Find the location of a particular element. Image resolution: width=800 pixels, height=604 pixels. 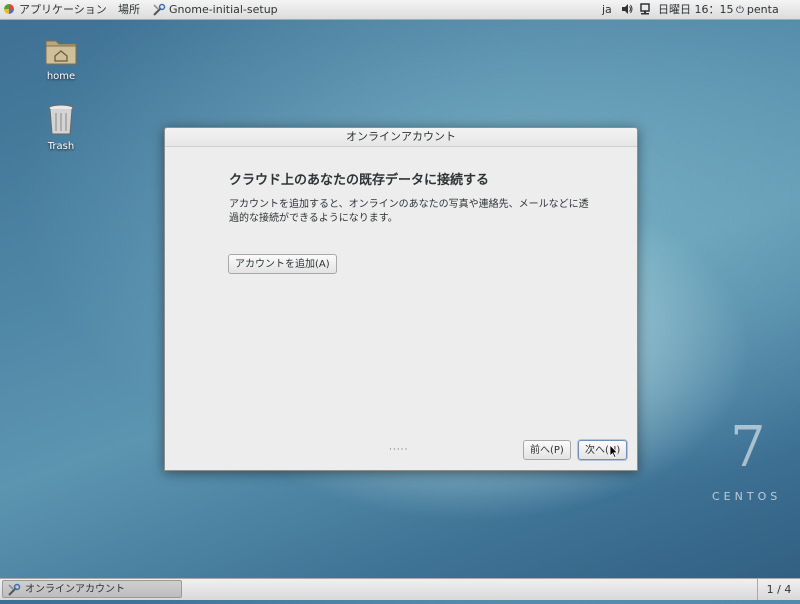

applications-menu: アプリケーション is located at coordinates (55, 9).